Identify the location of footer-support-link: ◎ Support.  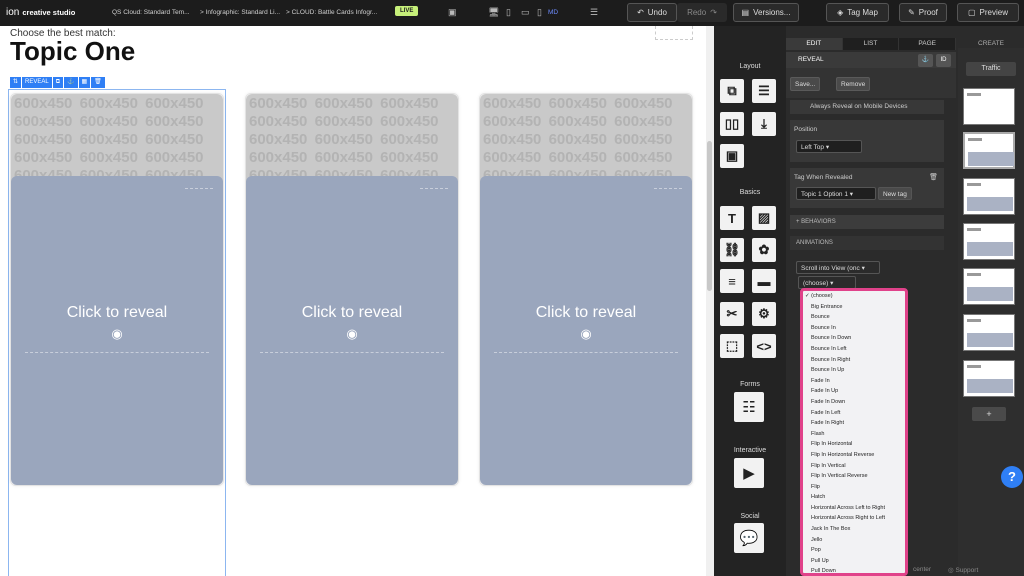
(963, 570).